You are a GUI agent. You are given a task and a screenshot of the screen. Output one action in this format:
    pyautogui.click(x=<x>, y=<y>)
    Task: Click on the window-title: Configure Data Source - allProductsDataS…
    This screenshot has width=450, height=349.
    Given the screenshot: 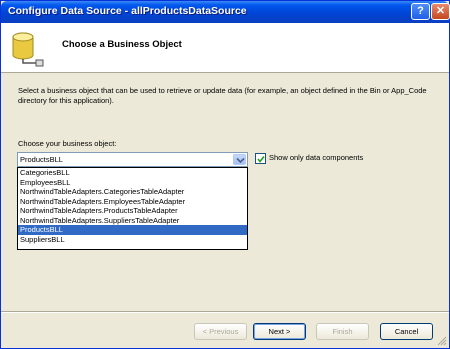 What is the action you would take?
    pyautogui.click(x=127, y=11)
    